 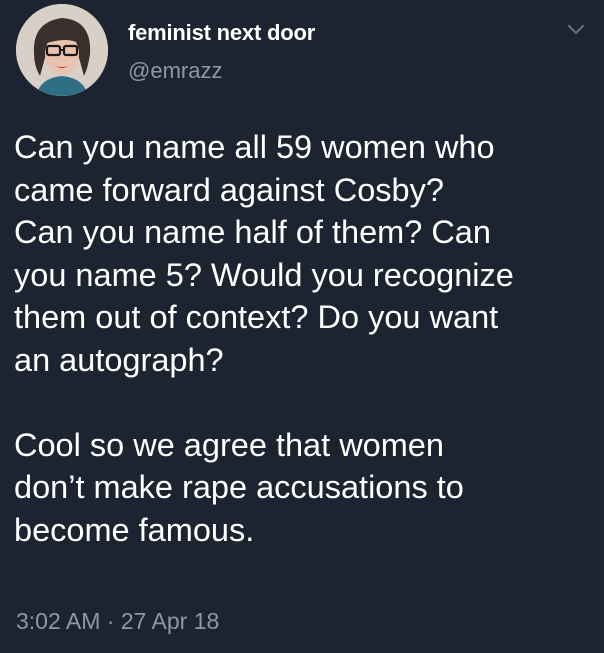 What do you see at coordinates (170, 621) in the screenshot?
I see `tweet-date: 27 Apr 18` at bounding box center [170, 621].